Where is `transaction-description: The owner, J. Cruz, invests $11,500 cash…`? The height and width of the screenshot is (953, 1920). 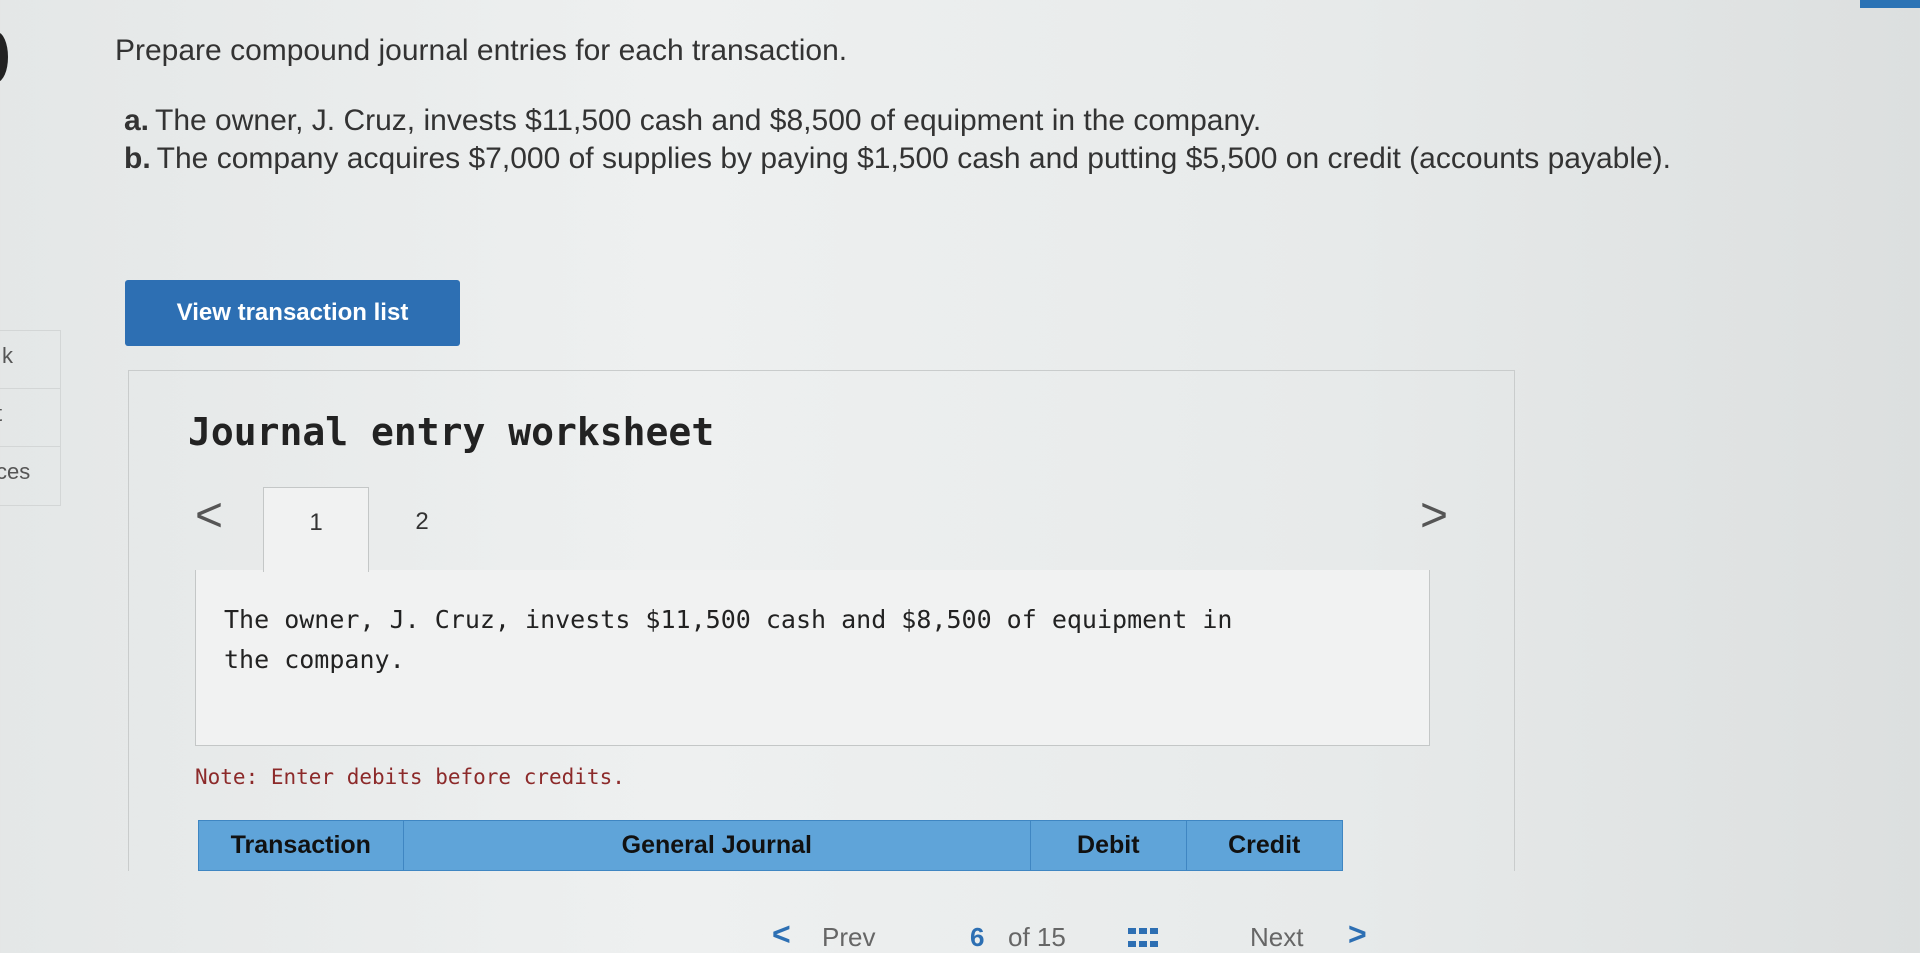 transaction-description: The owner, J. Cruz, invests $11,500 cash… is located at coordinates (728, 639).